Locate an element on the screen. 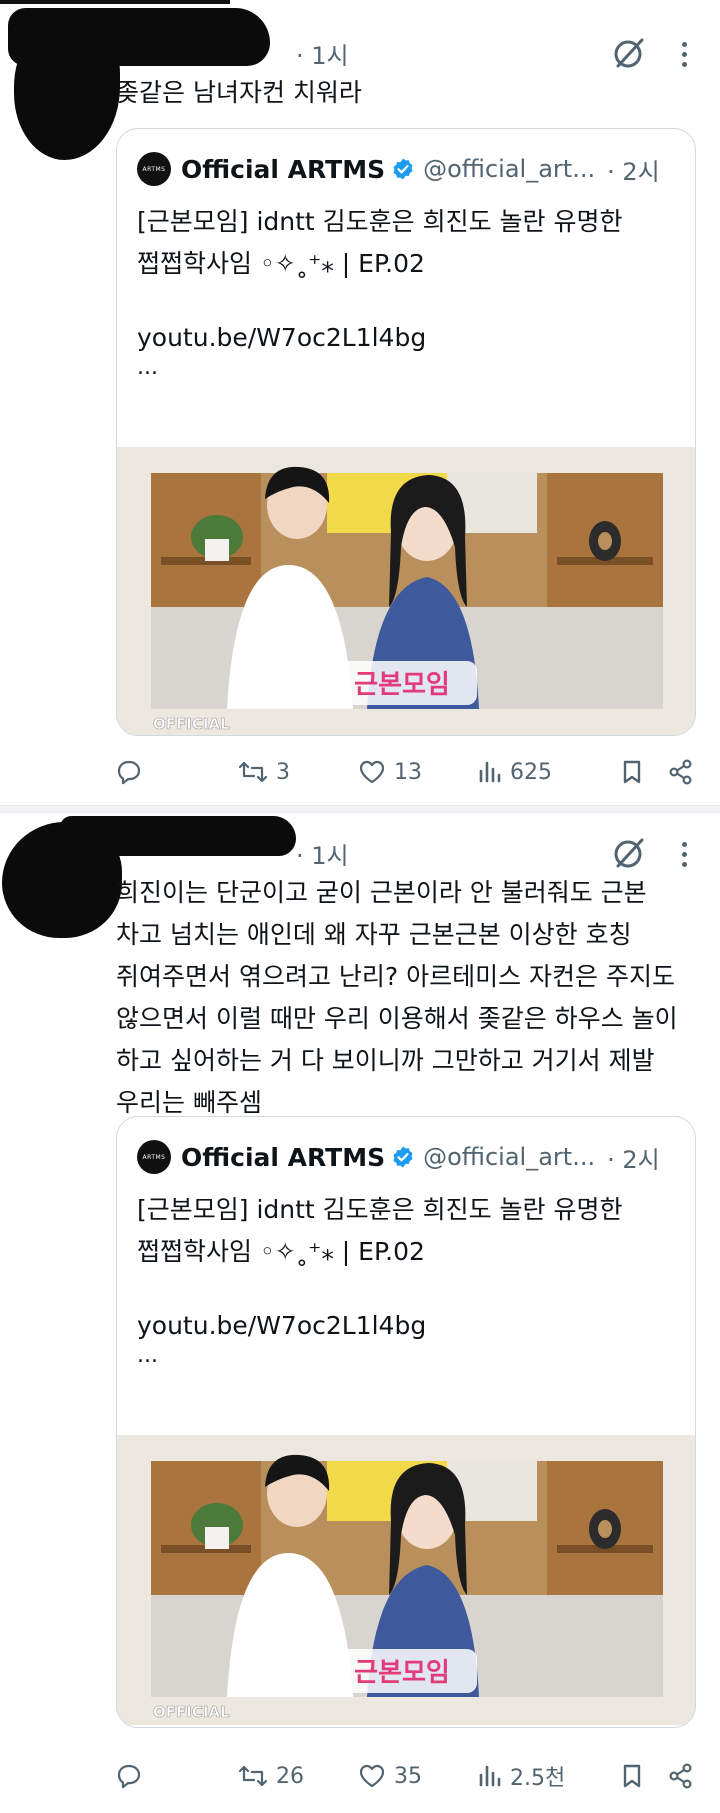  views-button: 2.5천 is located at coordinates (521, 1776).